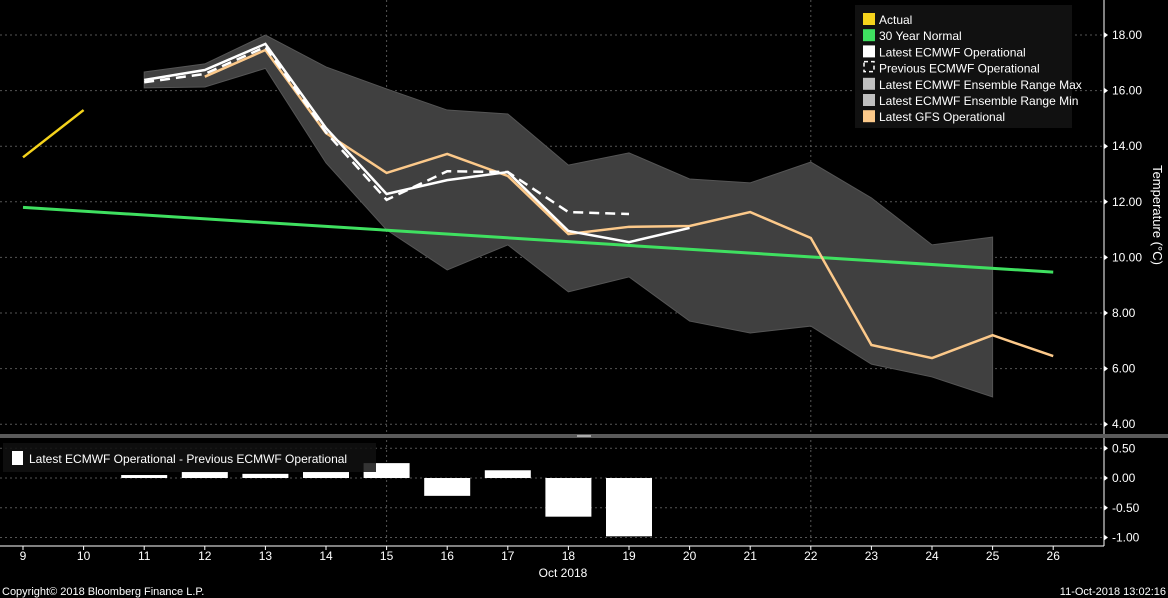 This screenshot has height=598, width=1168. What do you see at coordinates (84, 556) in the screenshot?
I see `x-tick-label: 10` at bounding box center [84, 556].